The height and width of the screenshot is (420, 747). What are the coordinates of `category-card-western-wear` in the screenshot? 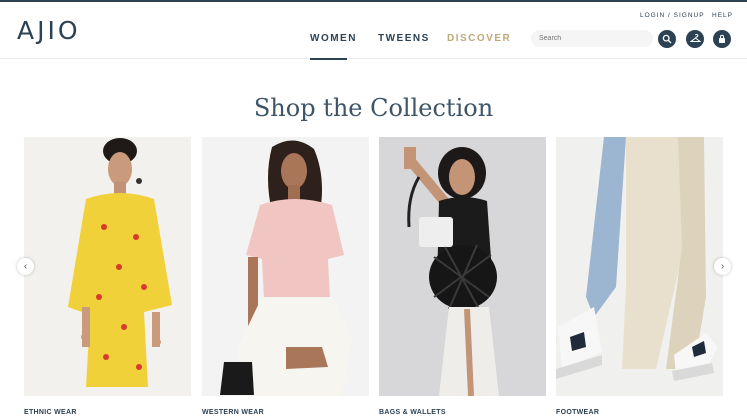 It's located at (285, 266).